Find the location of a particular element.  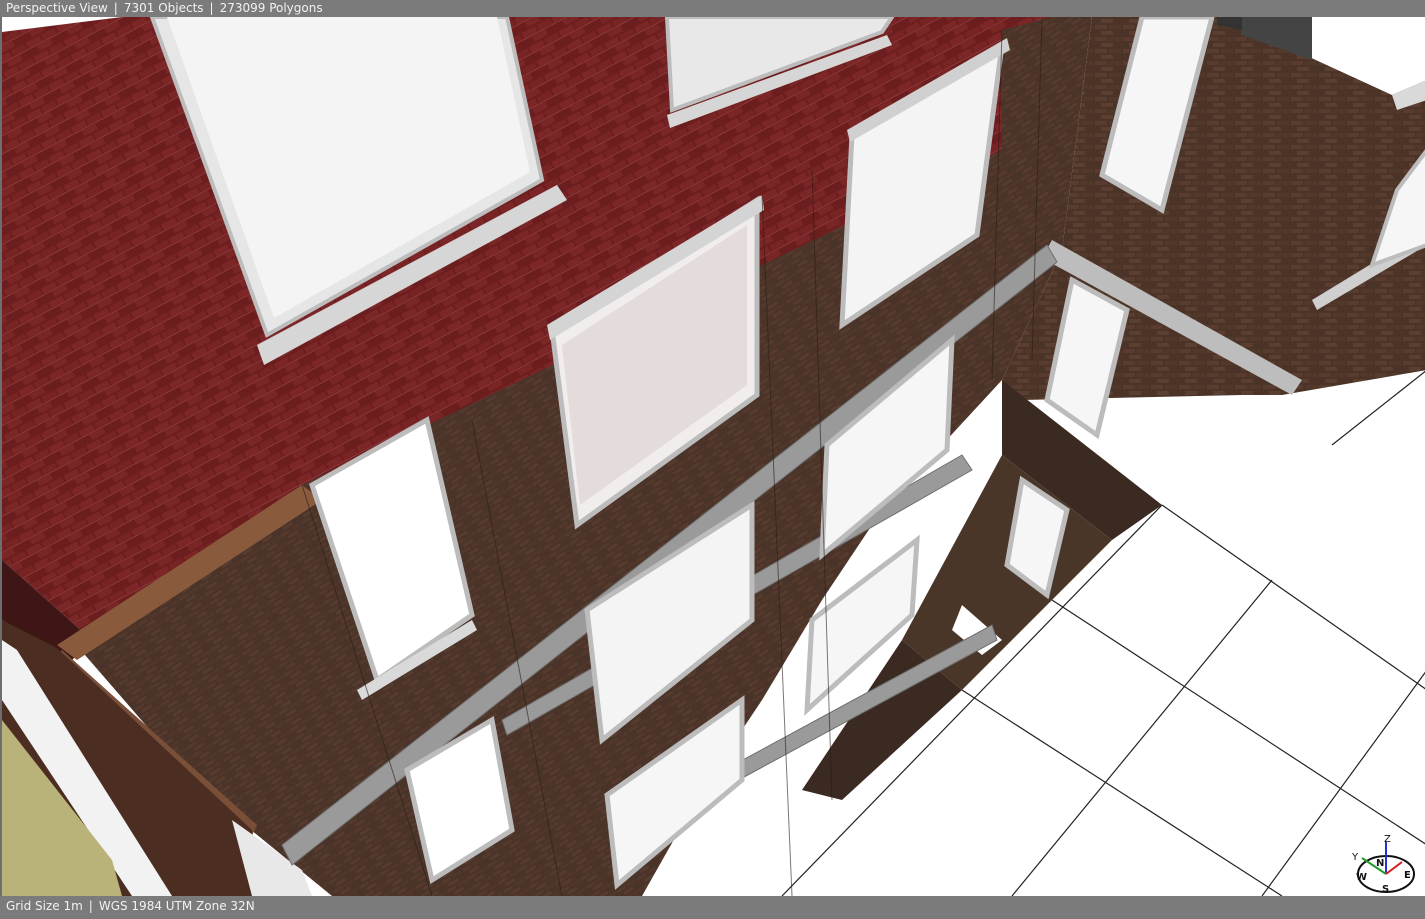

status-bar: Grid Size 1m | WGS 1984 UTM Zone 32N is located at coordinates (712, 907).